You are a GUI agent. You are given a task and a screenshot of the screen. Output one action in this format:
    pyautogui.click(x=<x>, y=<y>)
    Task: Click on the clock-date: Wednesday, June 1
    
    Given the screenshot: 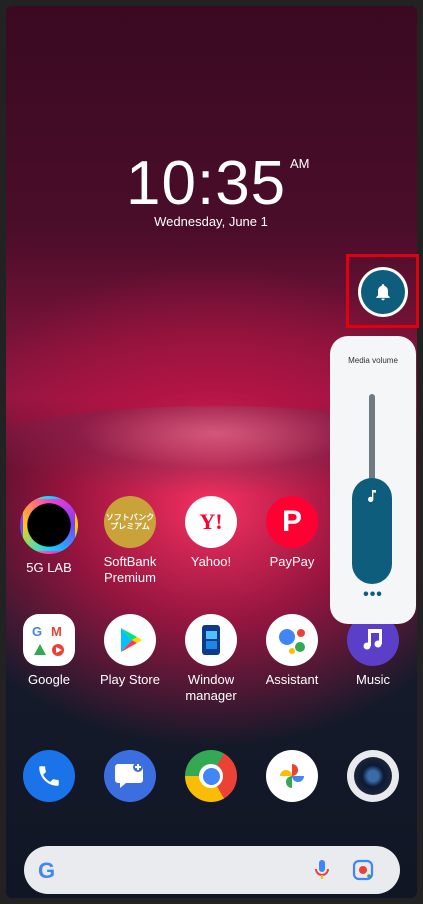 What is the action you would take?
    pyautogui.click(x=211, y=221)
    